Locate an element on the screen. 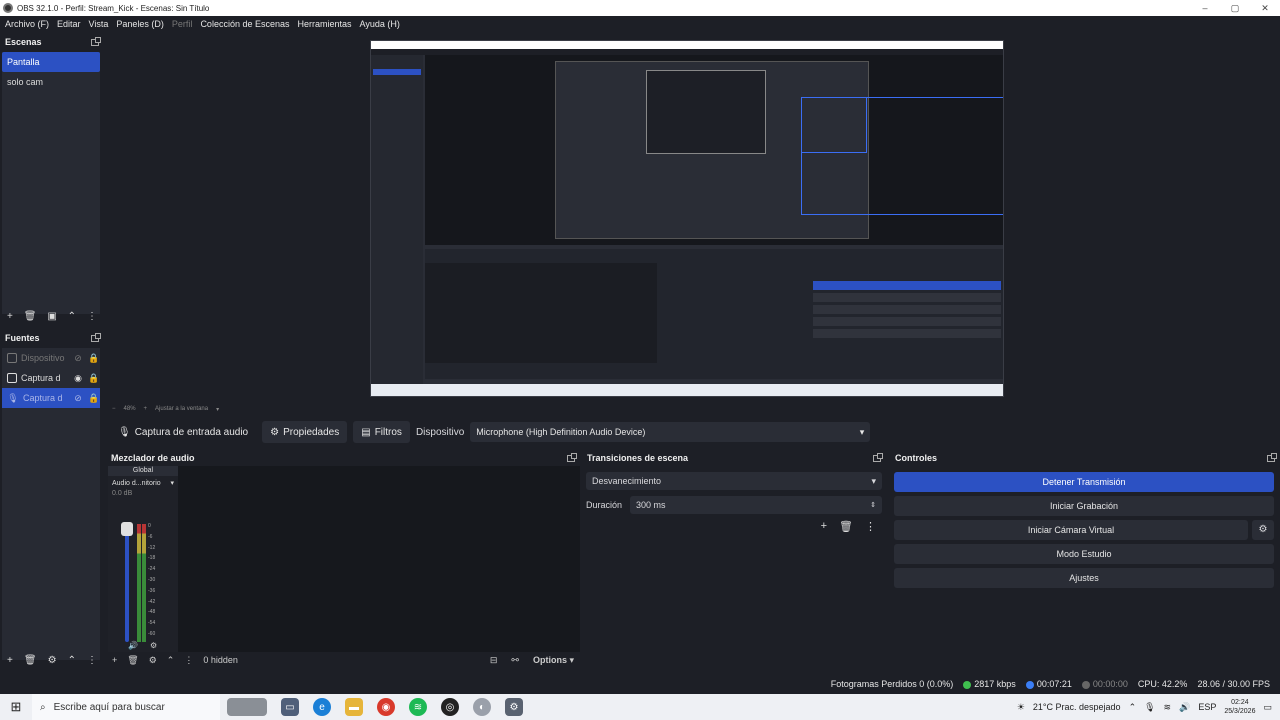 This screenshot has width=1280, height=720. source-item: 🎙 Captura d ⊘ 🔒 is located at coordinates (51, 398).